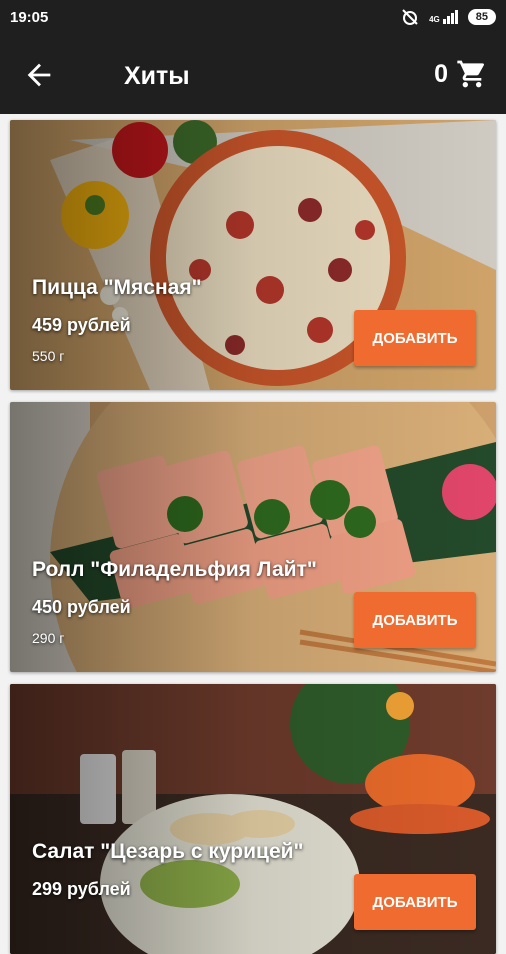 The image size is (506, 954). What do you see at coordinates (253, 75) in the screenshot?
I see `app-bar: Хиты 0` at bounding box center [253, 75].